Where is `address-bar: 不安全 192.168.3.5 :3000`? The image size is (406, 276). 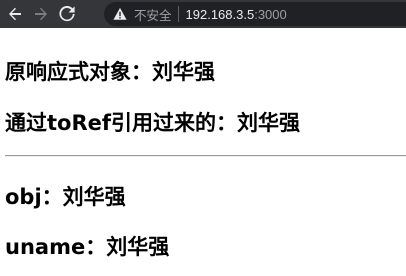 address-bar: 不安全 192.168.3.5 :3000 is located at coordinates (255, 14).